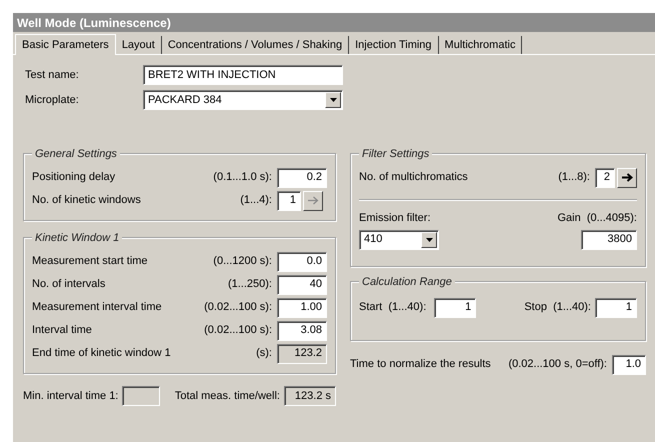 The image size is (655, 442). I want to click on field-label: Start (1...40):, so click(392, 308).